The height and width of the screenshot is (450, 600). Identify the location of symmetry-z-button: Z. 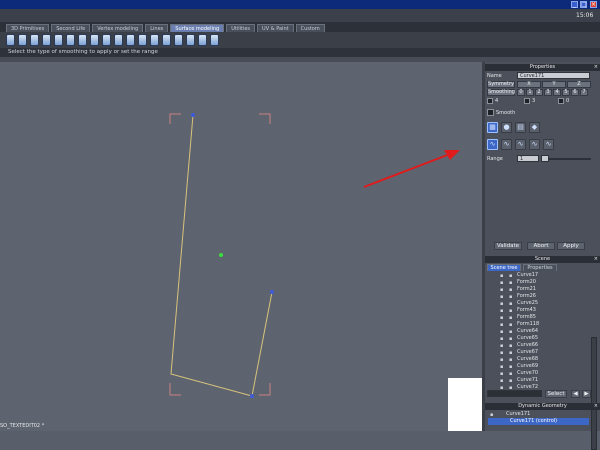
(579, 84).